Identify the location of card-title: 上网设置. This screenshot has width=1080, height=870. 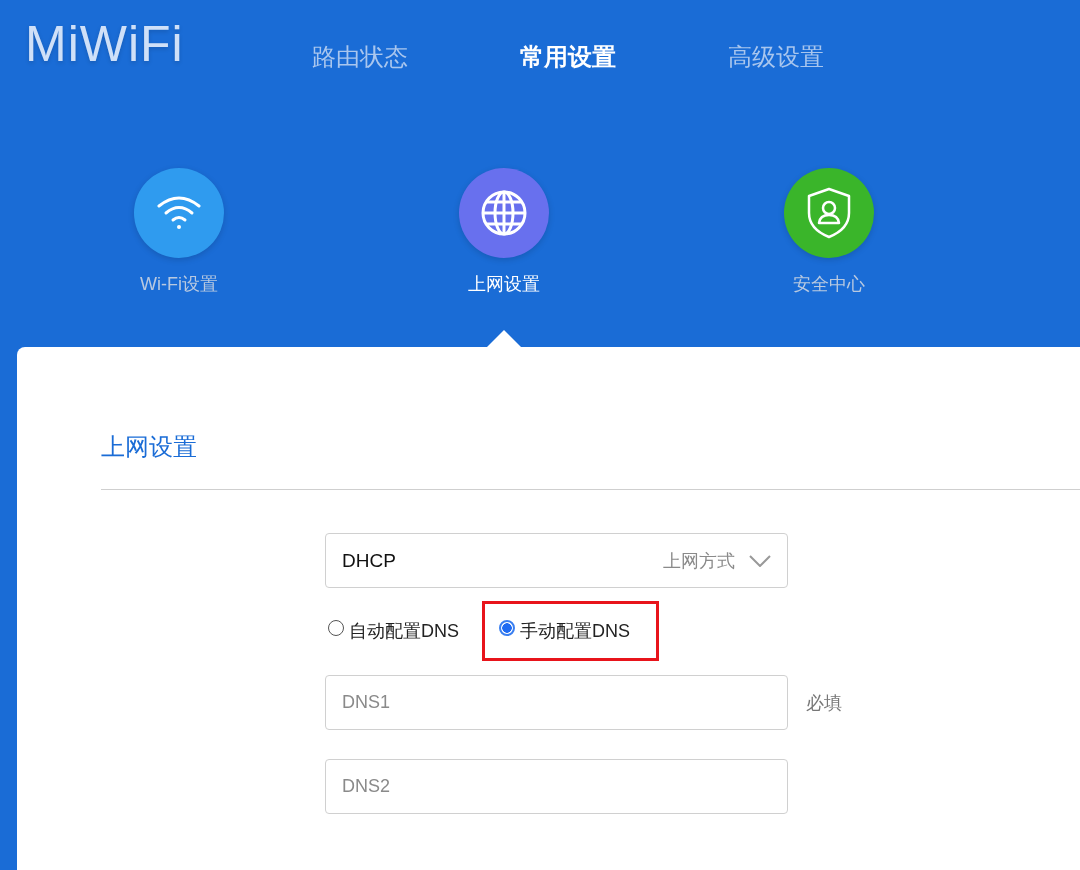
(149, 447).